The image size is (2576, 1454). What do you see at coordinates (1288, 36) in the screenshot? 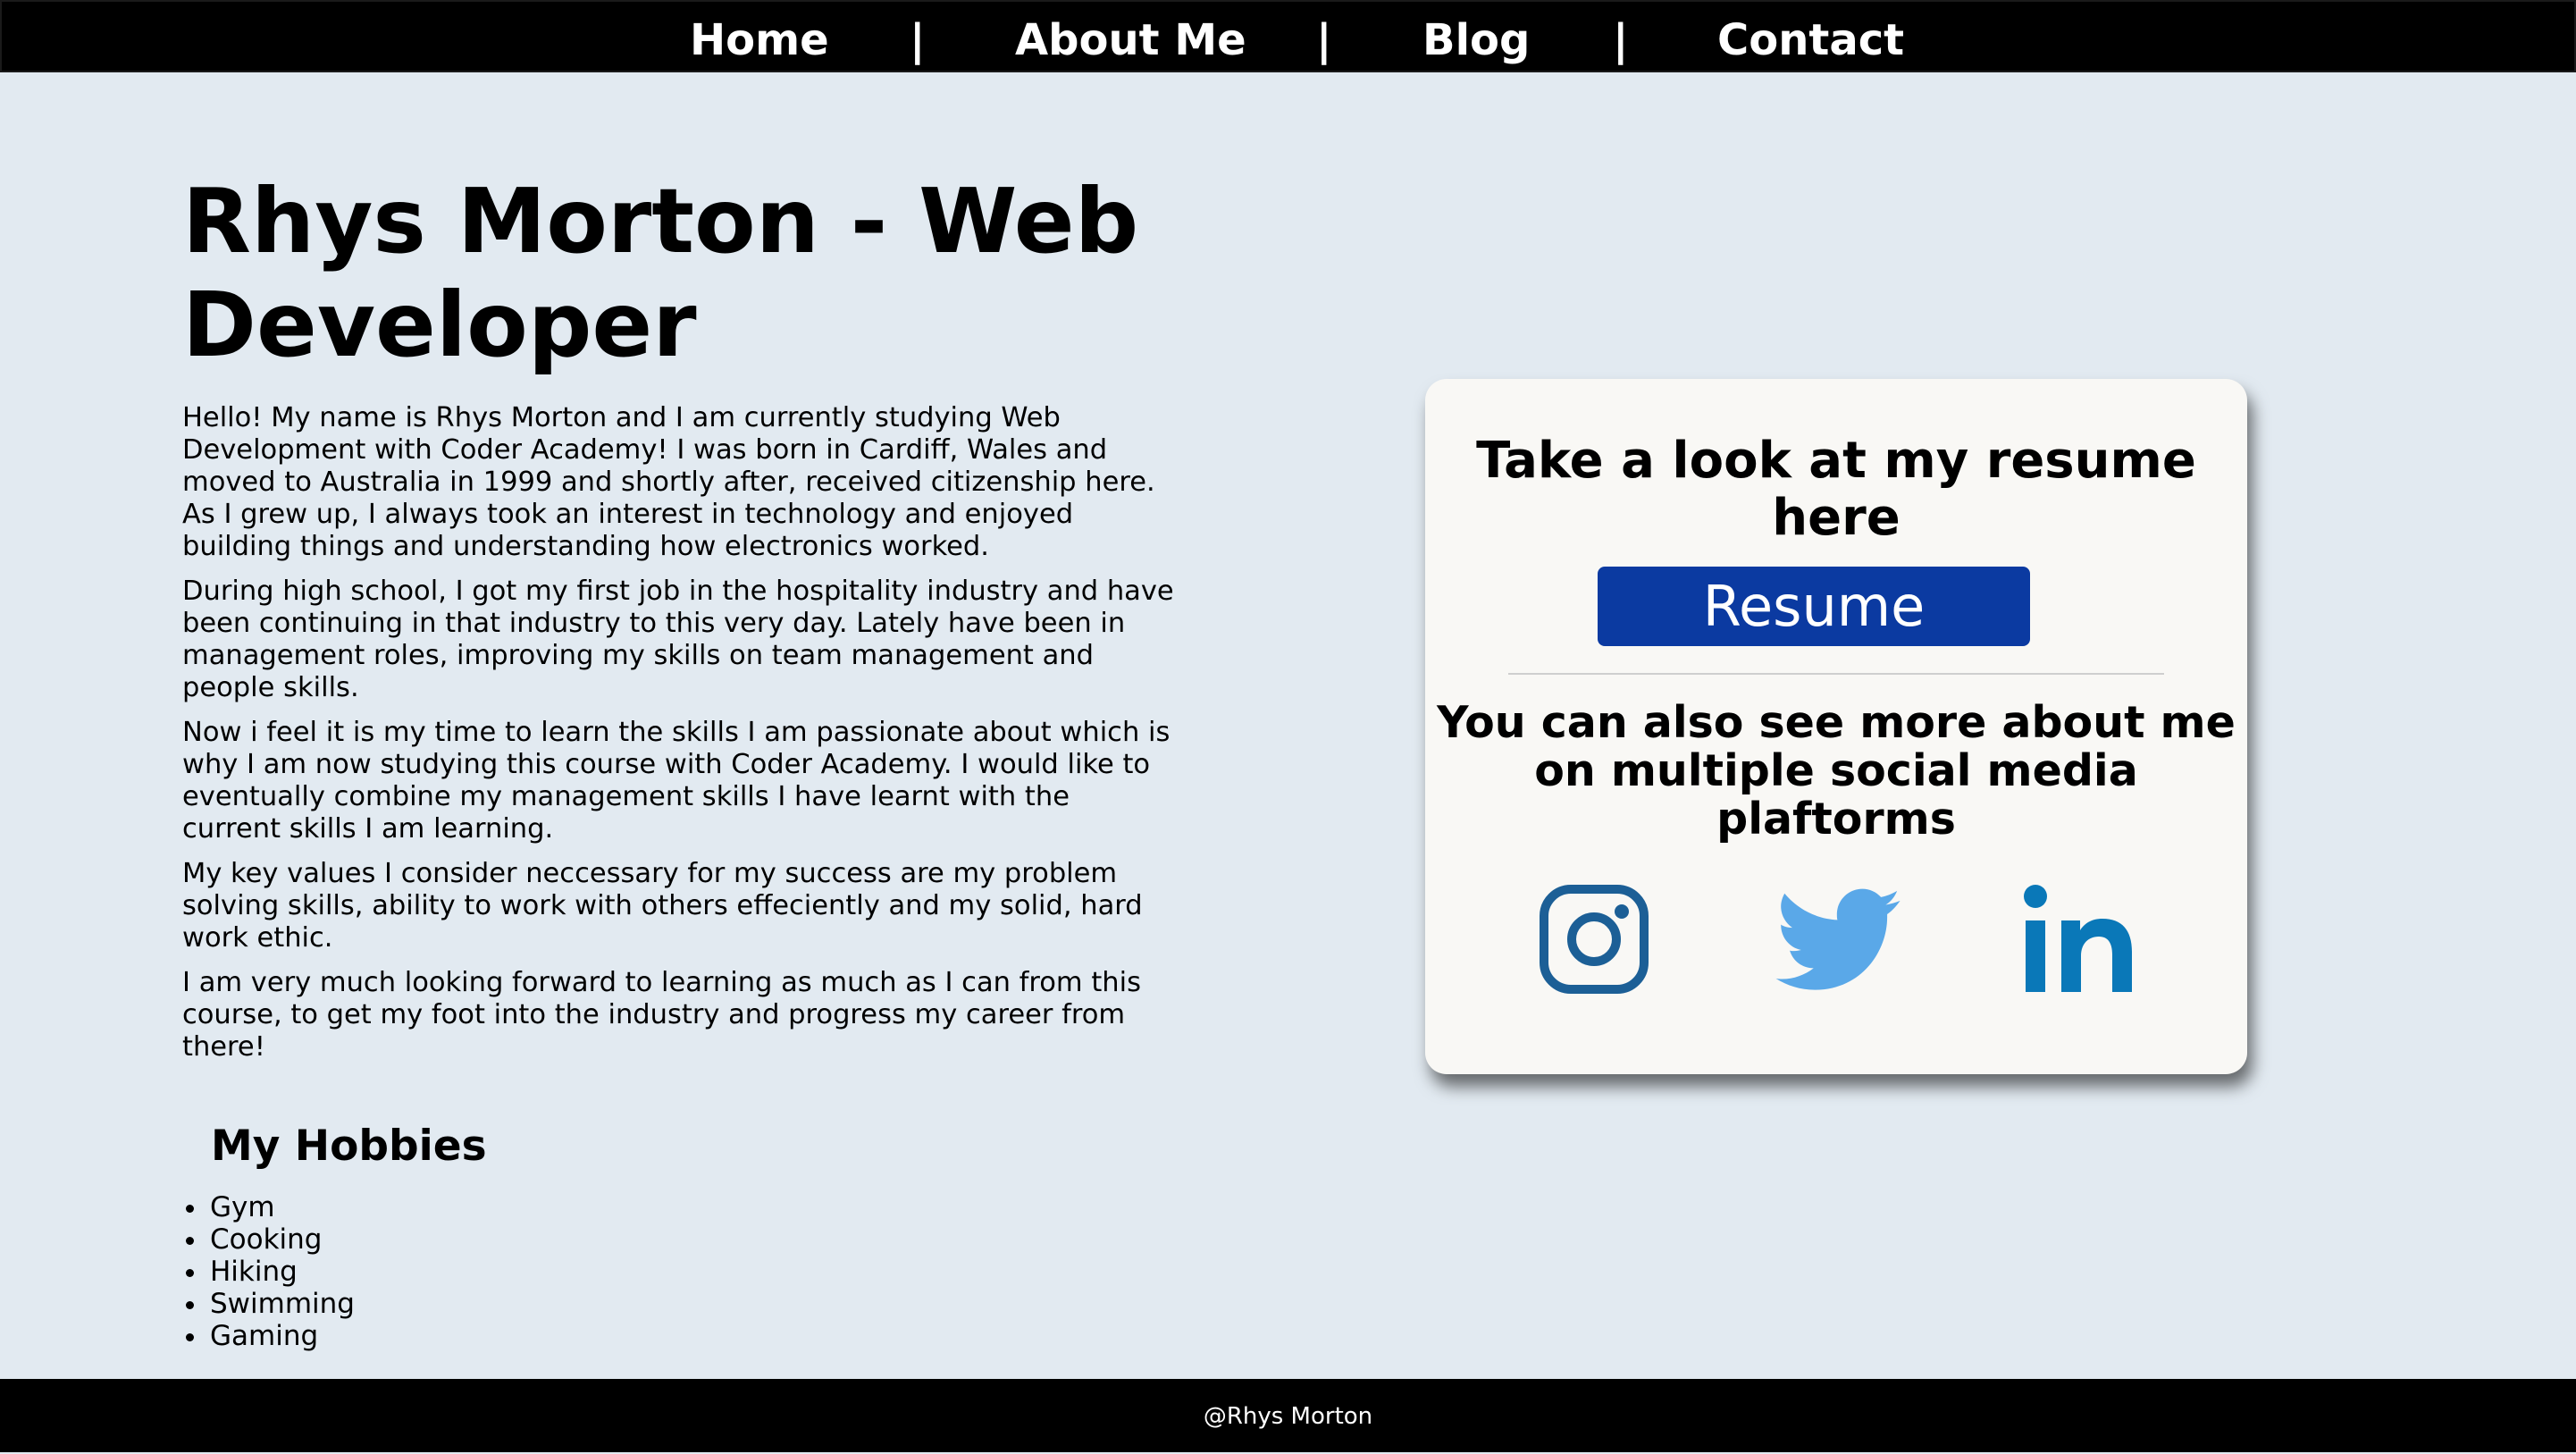
I see `top-navigation: Home | About Me | Blog | Contact` at bounding box center [1288, 36].